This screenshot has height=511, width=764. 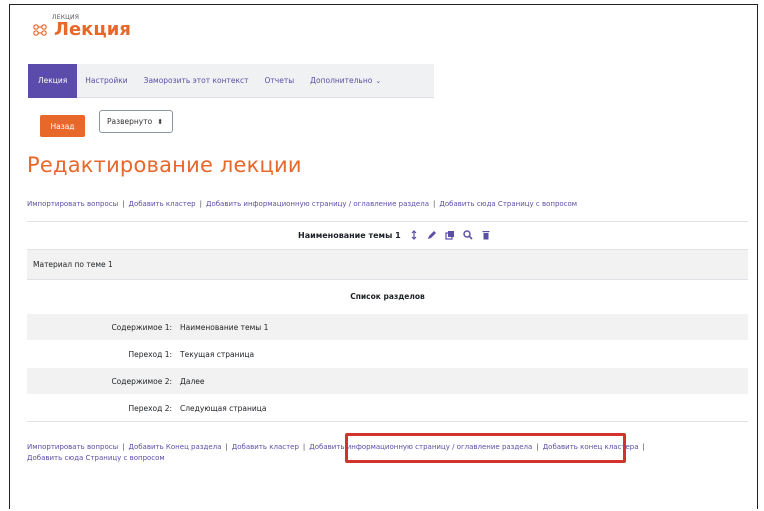 I want to click on lesson-page-title: Наименование темы 1, so click(x=349, y=235).